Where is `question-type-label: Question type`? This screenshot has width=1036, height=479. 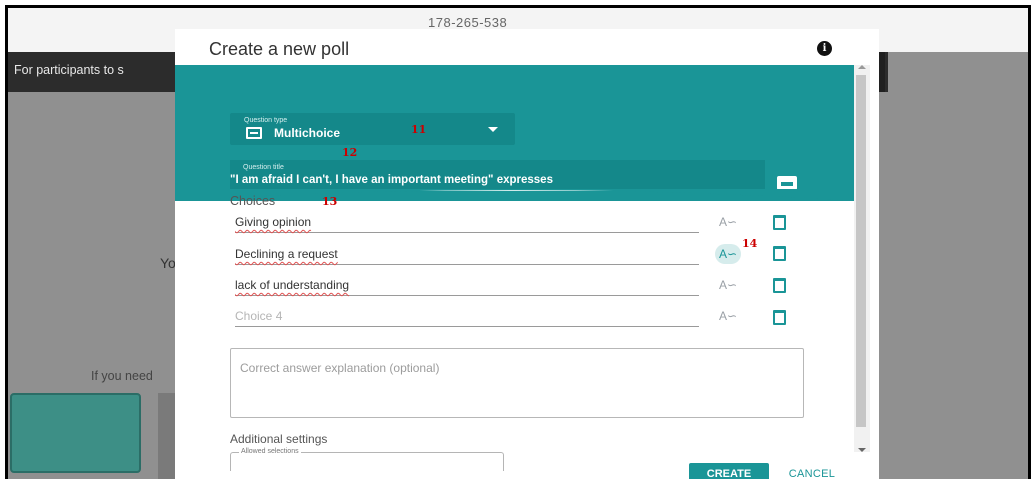 question-type-label: Question type is located at coordinates (266, 120).